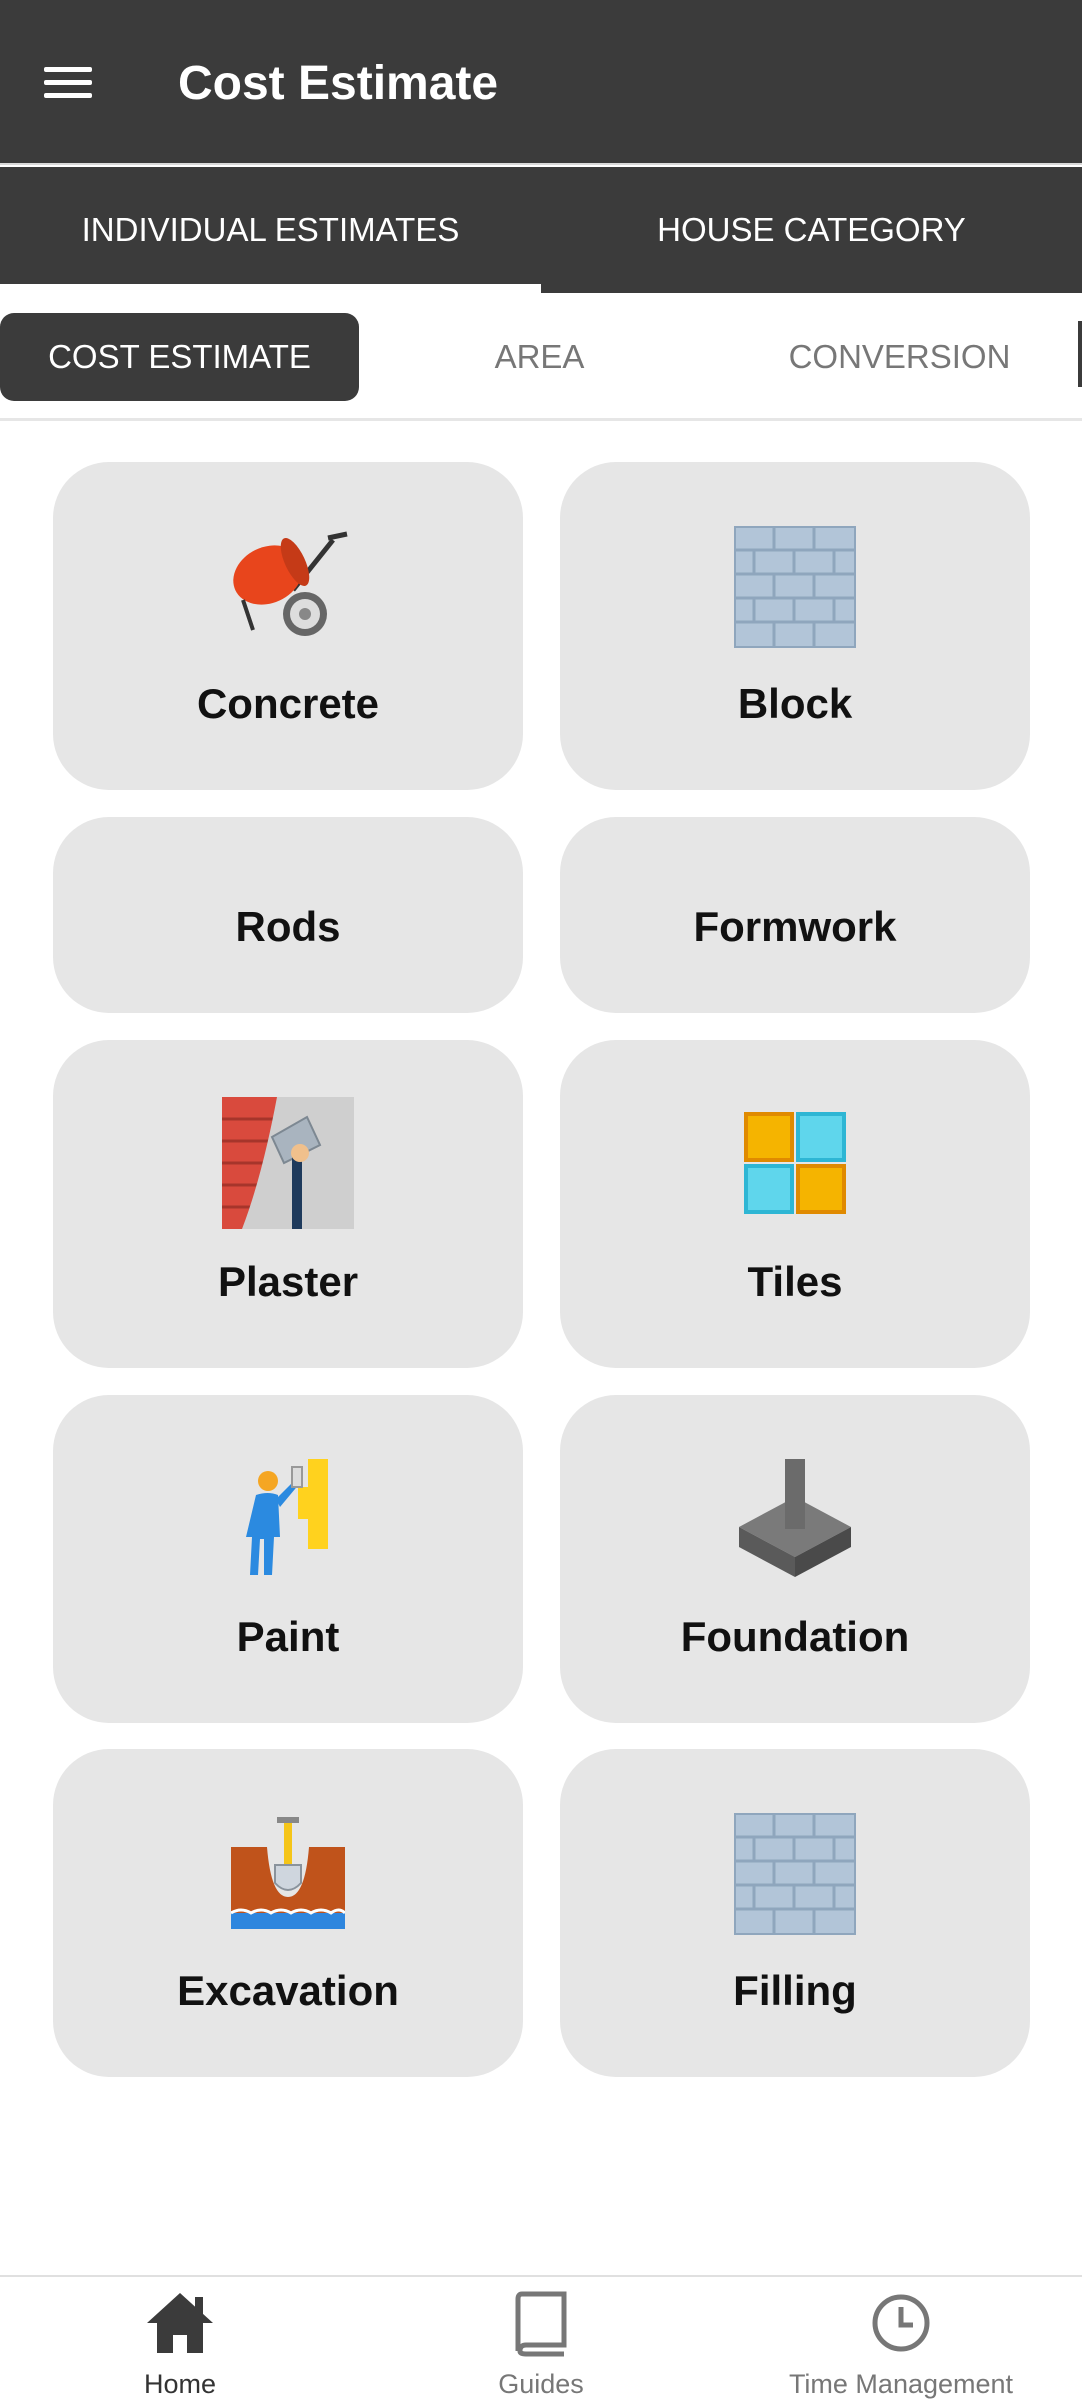 The image size is (1082, 2404). I want to click on nav-home: Home, so click(180, 2340).